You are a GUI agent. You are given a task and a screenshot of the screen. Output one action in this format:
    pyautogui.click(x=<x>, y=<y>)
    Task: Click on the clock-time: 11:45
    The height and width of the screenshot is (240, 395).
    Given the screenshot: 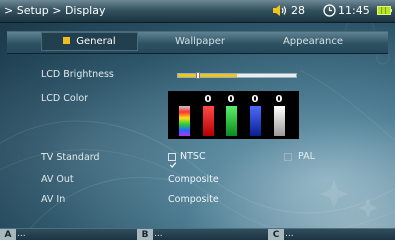 What is the action you would take?
    pyautogui.click(x=354, y=10)
    